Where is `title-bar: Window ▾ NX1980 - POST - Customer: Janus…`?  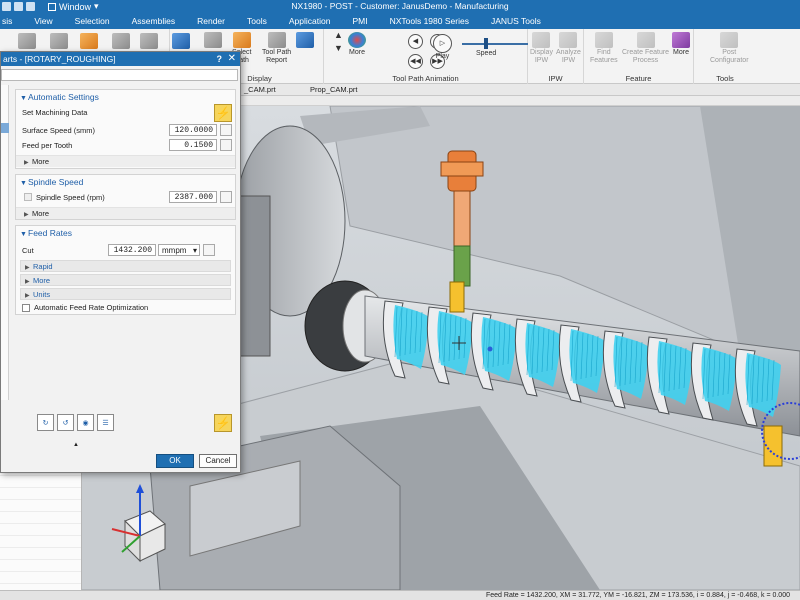 title-bar: Window ▾ NX1980 - POST - Customer: Janus… is located at coordinates (400, 6).